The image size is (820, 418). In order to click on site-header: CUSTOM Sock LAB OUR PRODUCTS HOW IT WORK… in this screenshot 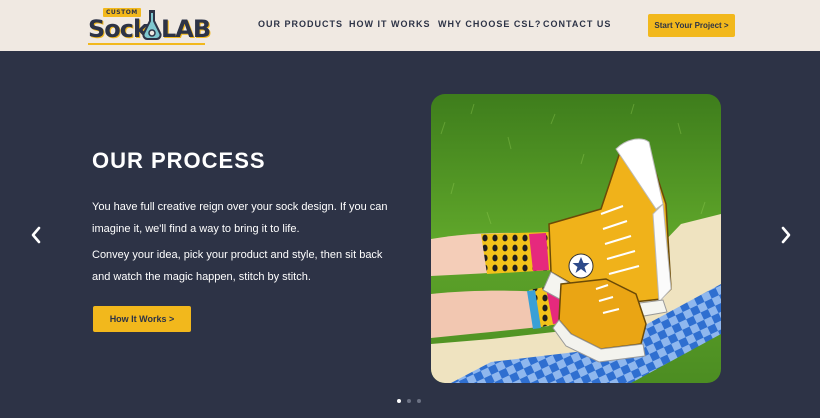, I will do `click(410, 25)`.